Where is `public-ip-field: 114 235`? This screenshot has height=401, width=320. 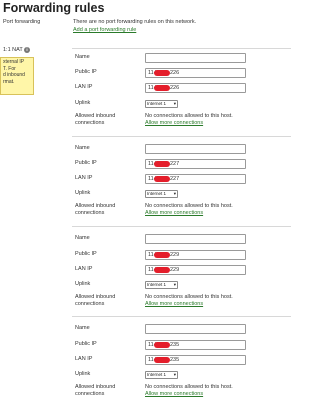 public-ip-field: 114 235 is located at coordinates (195, 345).